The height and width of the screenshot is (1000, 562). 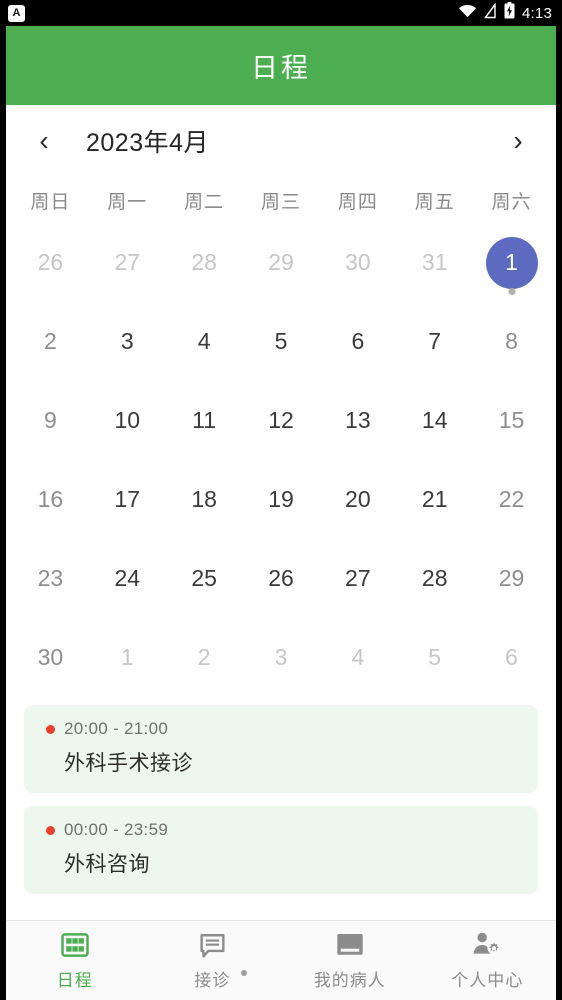 What do you see at coordinates (204, 420) in the screenshot?
I see `calendar-day-cell: 11` at bounding box center [204, 420].